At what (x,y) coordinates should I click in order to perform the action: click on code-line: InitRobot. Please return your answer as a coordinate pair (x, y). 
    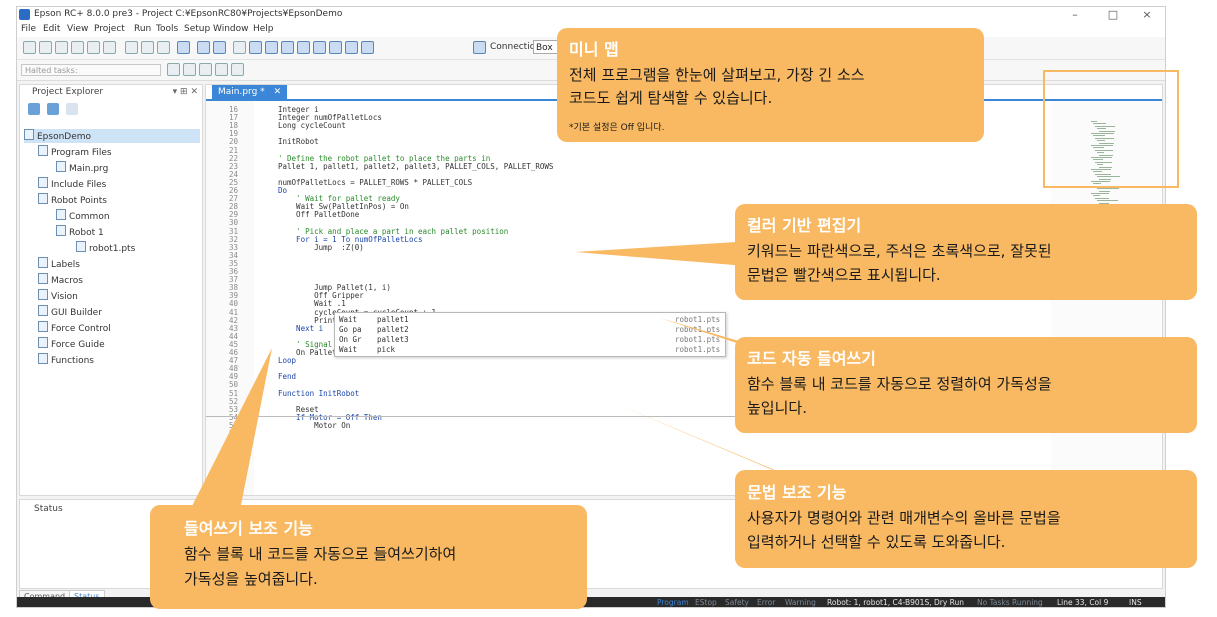
    Looking at the image, I should click on (298, 141).